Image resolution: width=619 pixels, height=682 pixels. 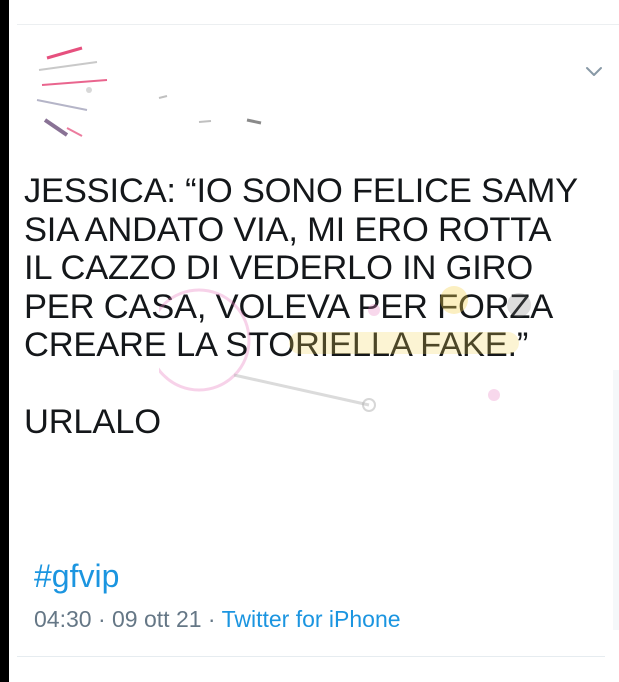 I want to click on tweet-text-line: PER CASA, VOLEVA PER FORZA, so click(x=289, y=306).